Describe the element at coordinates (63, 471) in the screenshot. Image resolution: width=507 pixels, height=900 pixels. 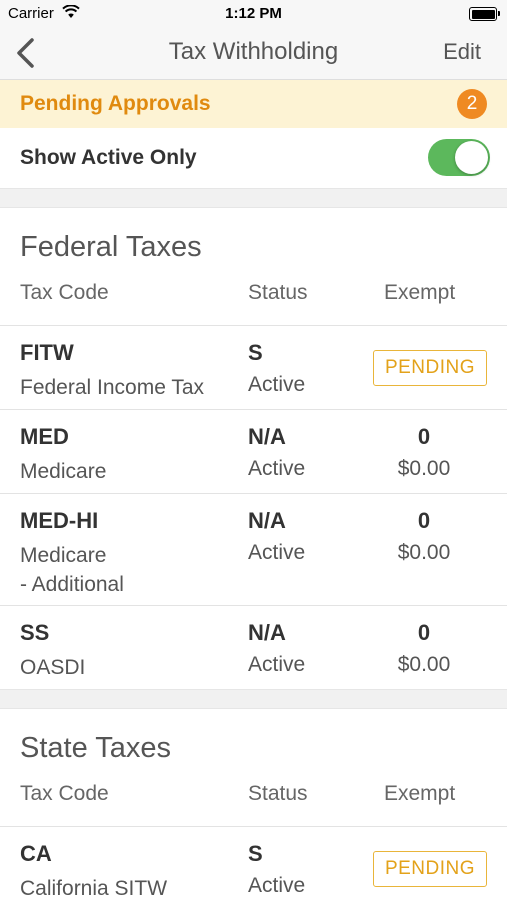
I see `tax-description: Medicare` at that location.